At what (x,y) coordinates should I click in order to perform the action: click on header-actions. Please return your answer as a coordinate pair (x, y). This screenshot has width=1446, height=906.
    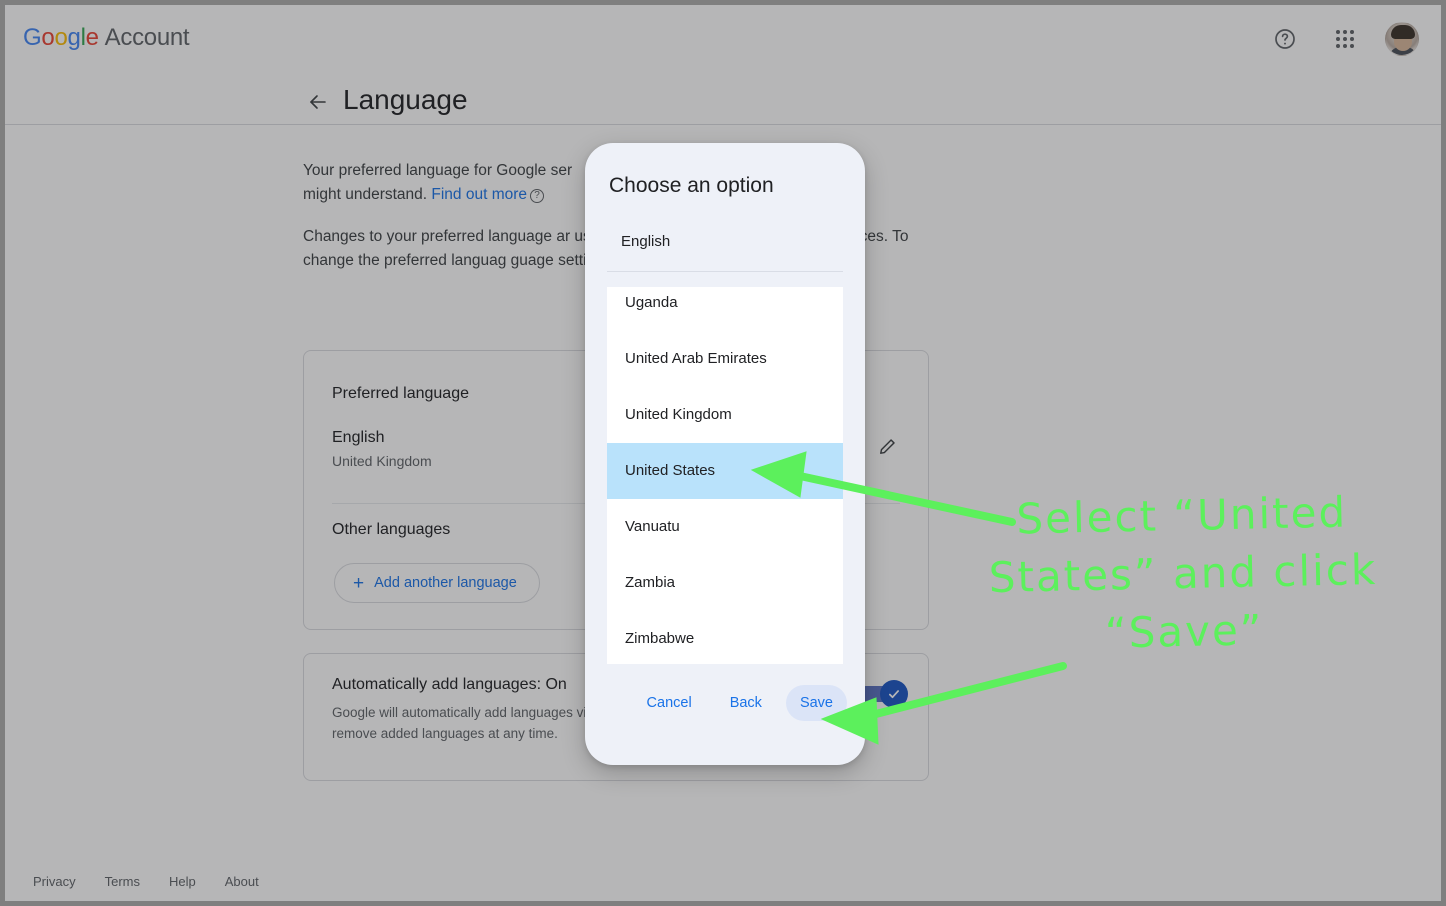
    Looking at the image, I should click on (1342, 39).